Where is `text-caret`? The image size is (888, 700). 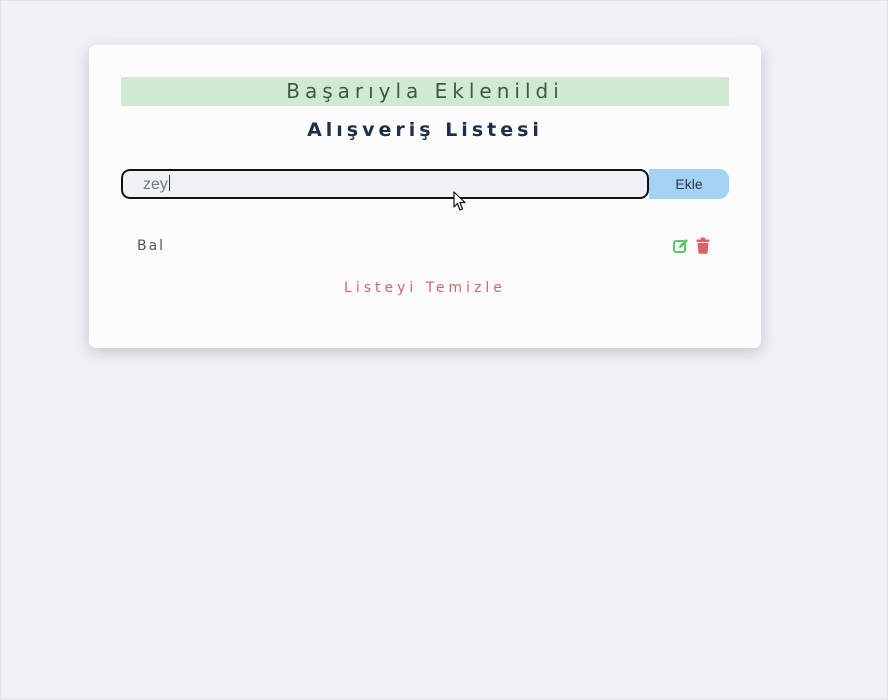 text-caret is located at coordinates (169, 183).